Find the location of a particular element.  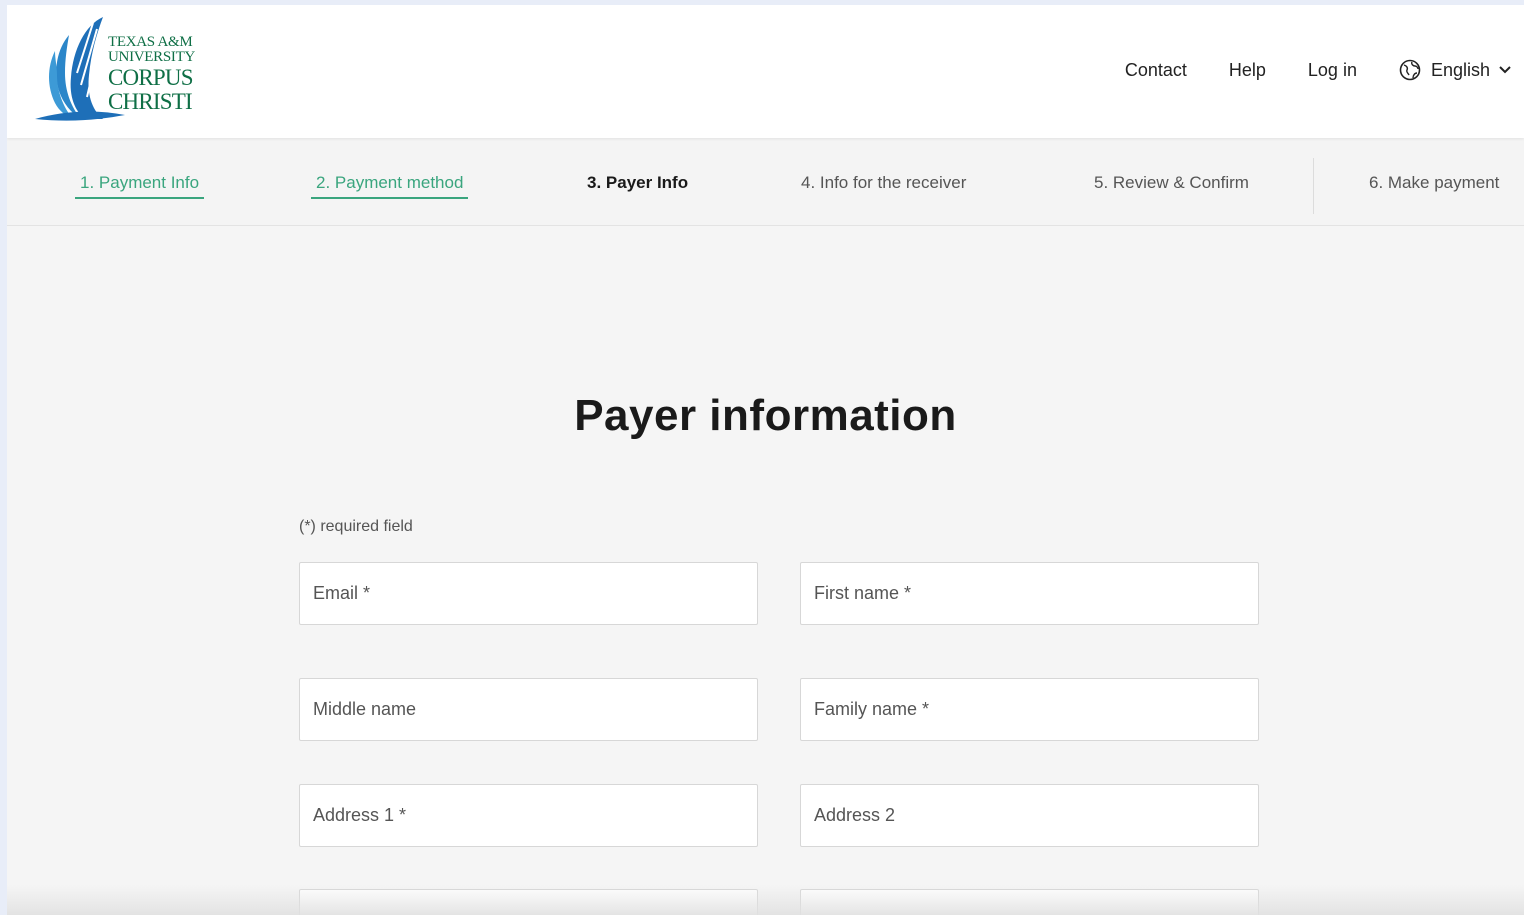

help-link: Help is located at coordinates (1247, 70).